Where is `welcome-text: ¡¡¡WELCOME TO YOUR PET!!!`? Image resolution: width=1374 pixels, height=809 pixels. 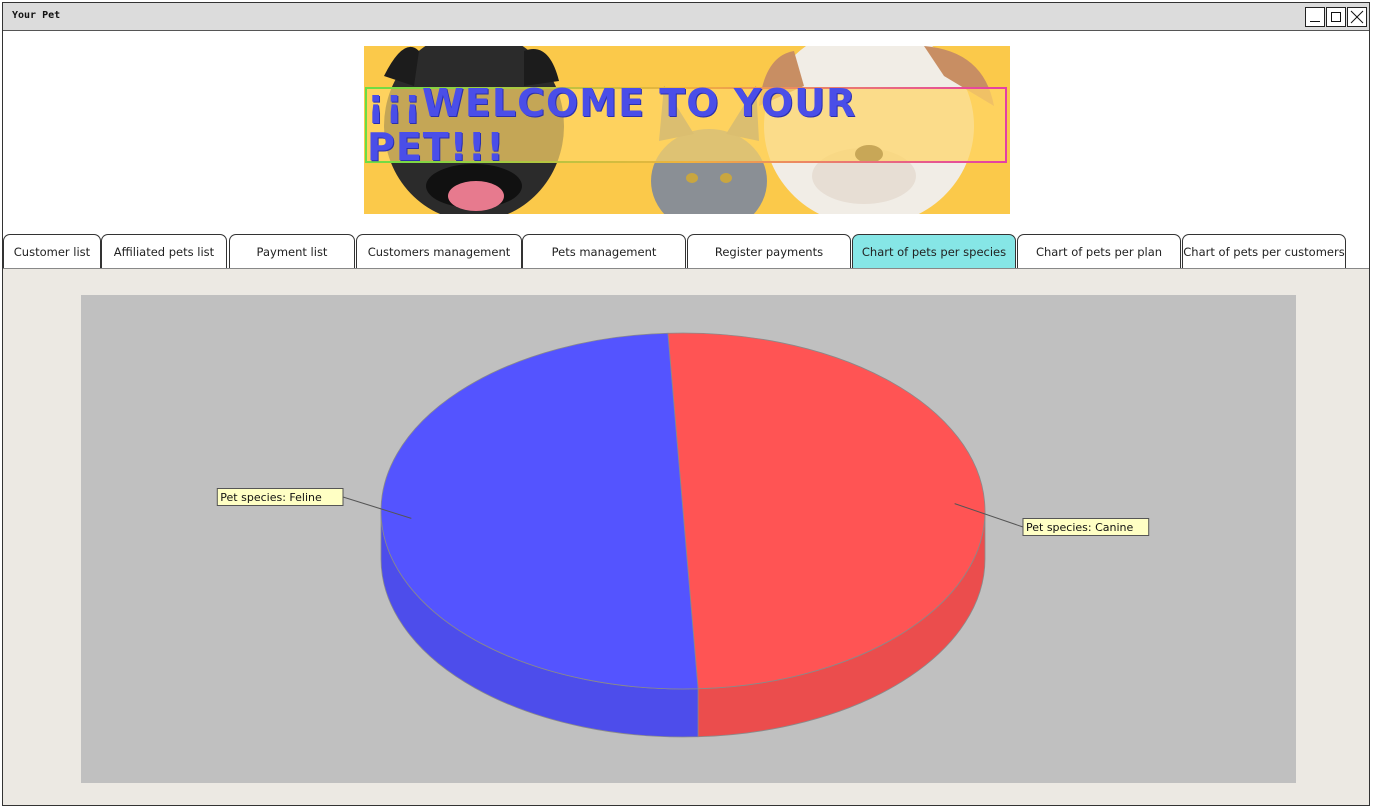 welcome-text: ¡¡¡WELCOME TO YOUR PET!!! is located at coordinates (612, 125).